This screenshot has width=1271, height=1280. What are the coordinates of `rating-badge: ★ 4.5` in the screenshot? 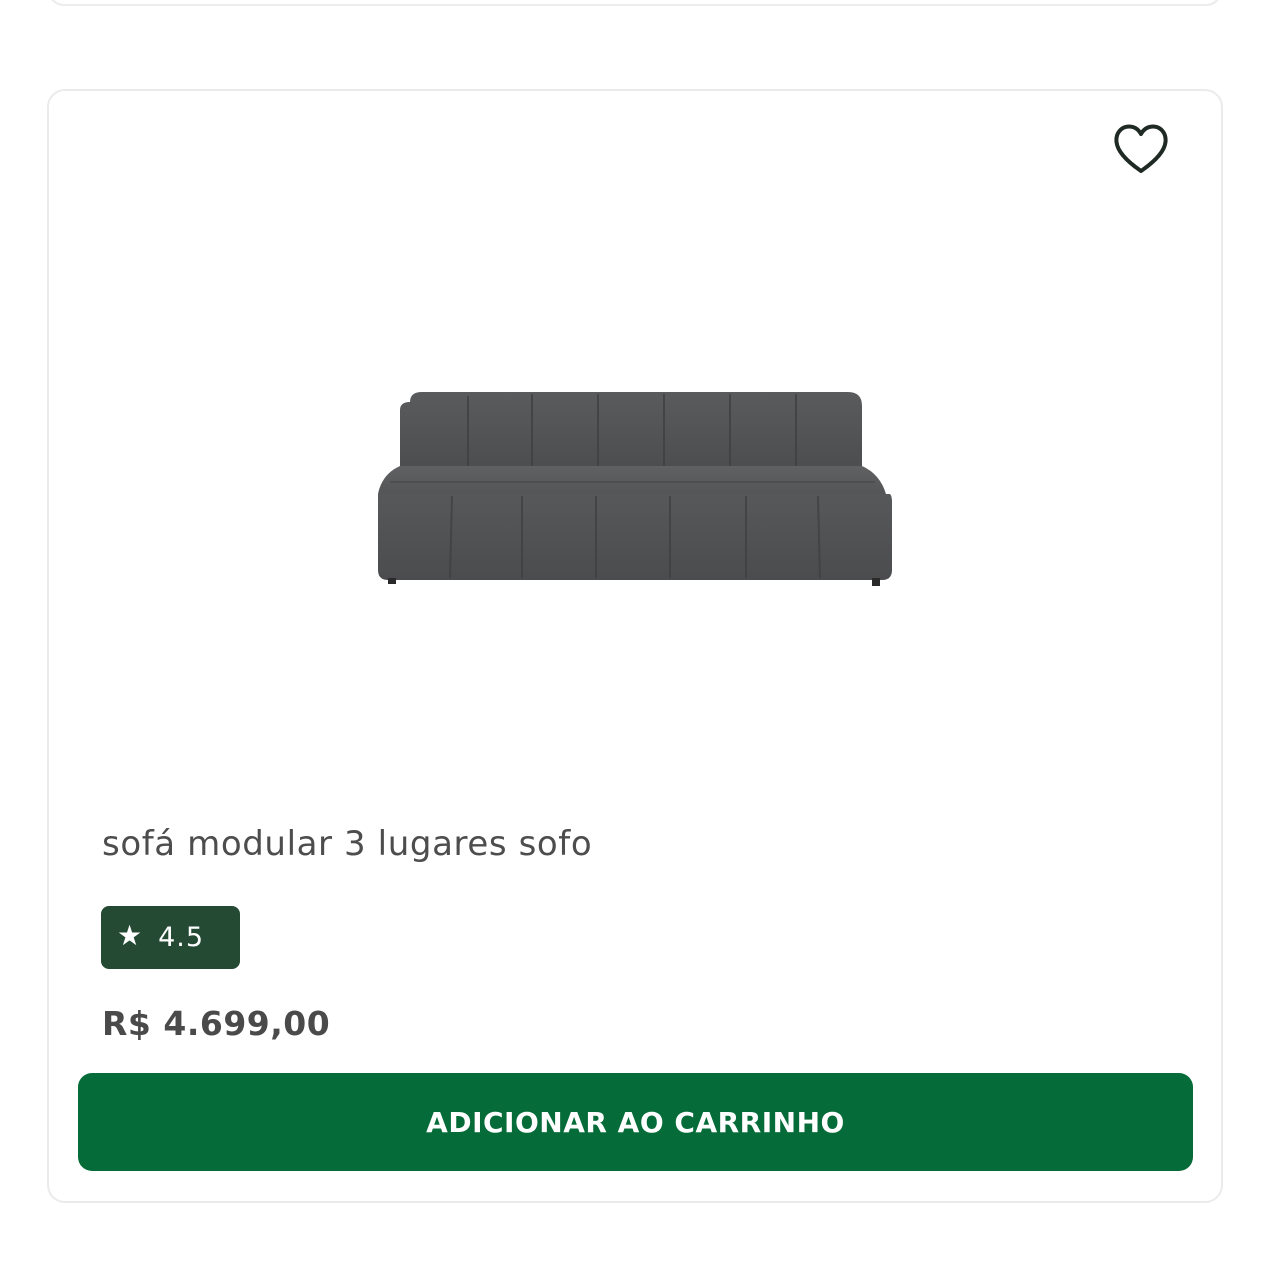 It's located at (170, 937).